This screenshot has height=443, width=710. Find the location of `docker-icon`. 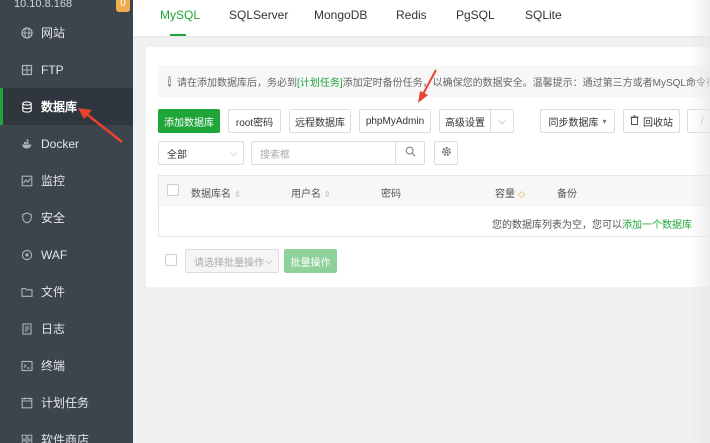

docker-icon is located at coordinates (27, 144).